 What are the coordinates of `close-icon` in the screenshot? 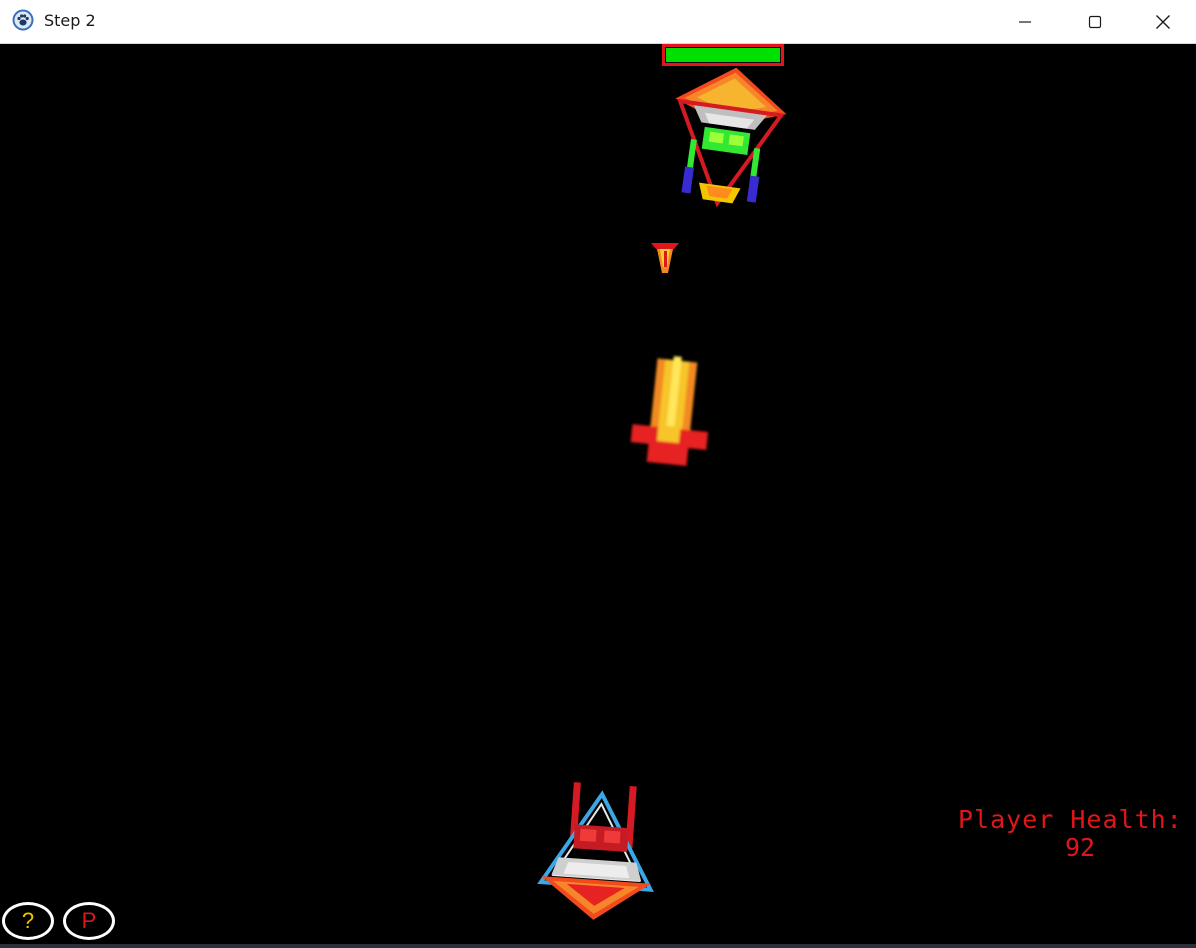 It's located at (1163, 21).